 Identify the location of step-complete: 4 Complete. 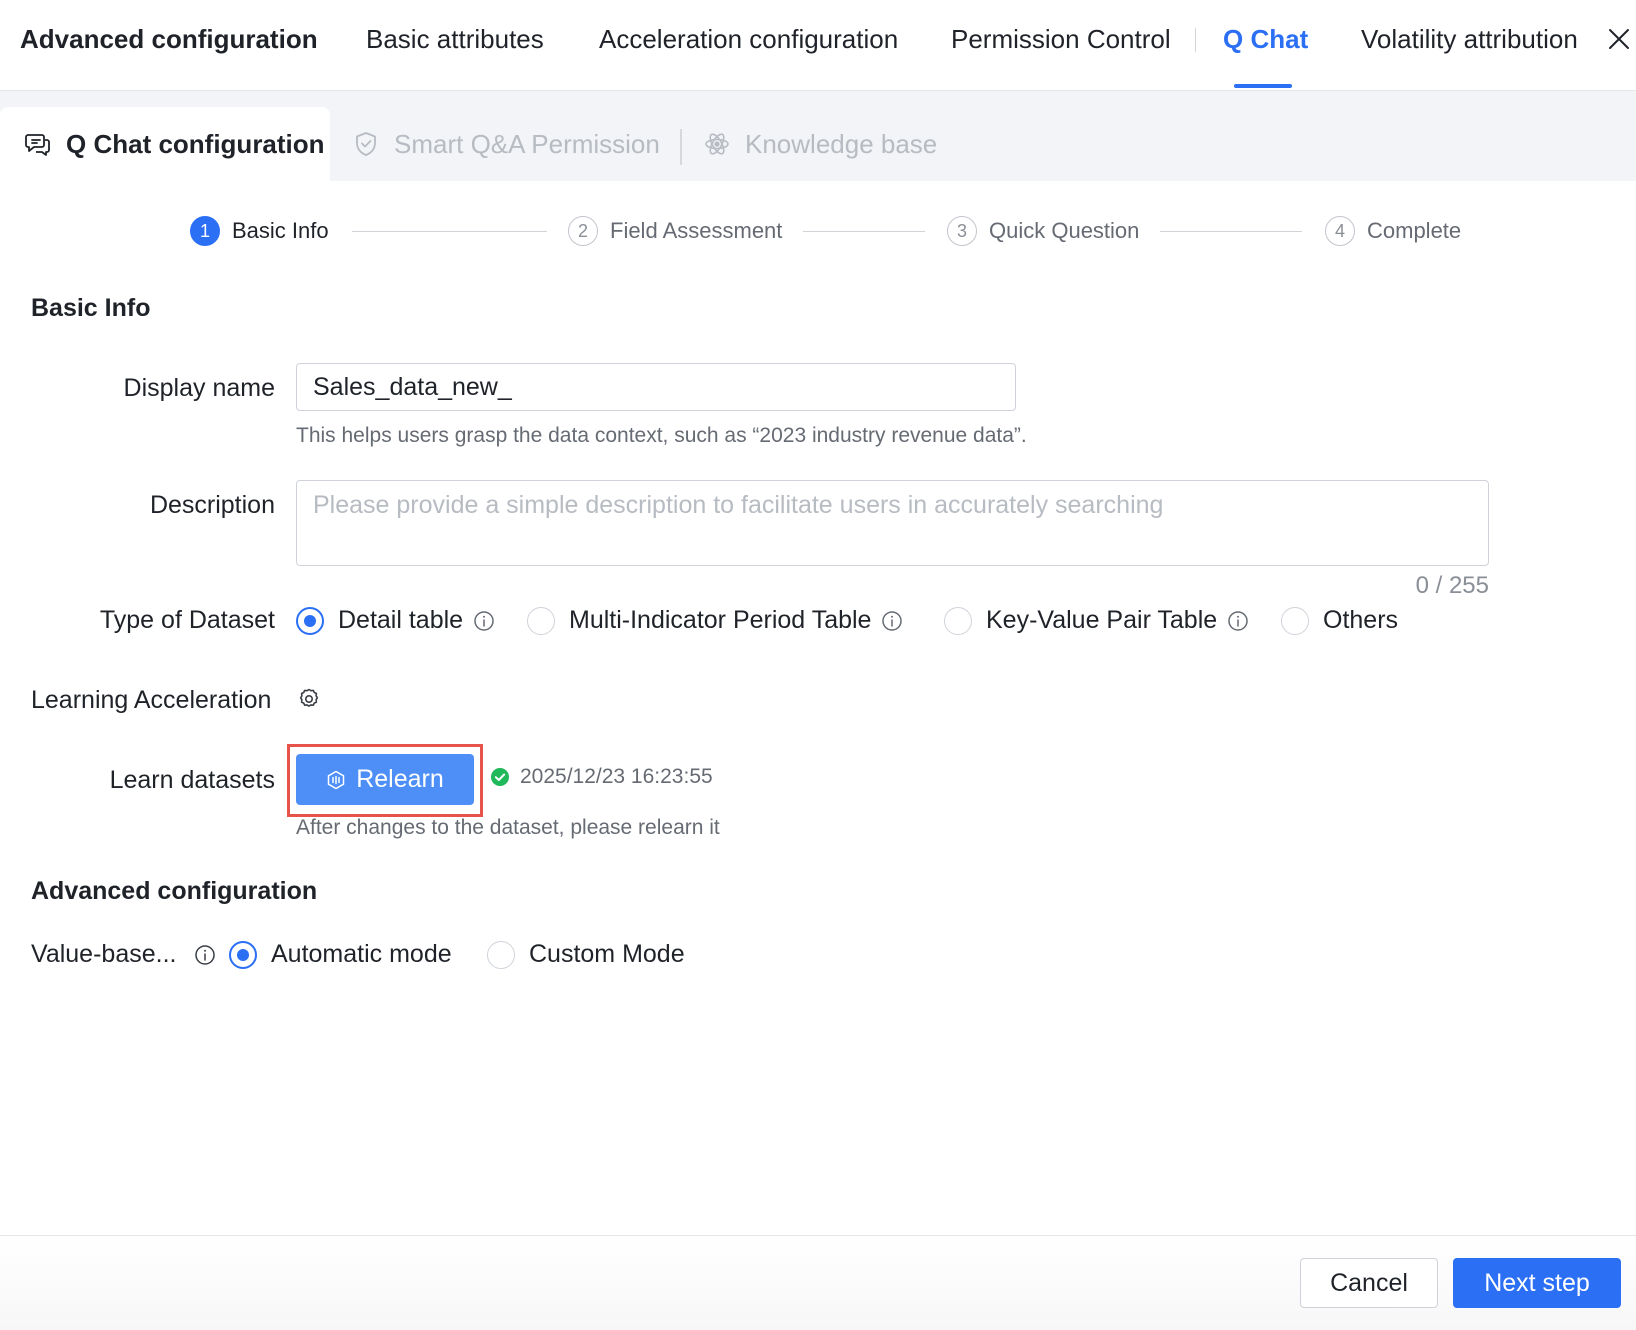
(1393, 231).